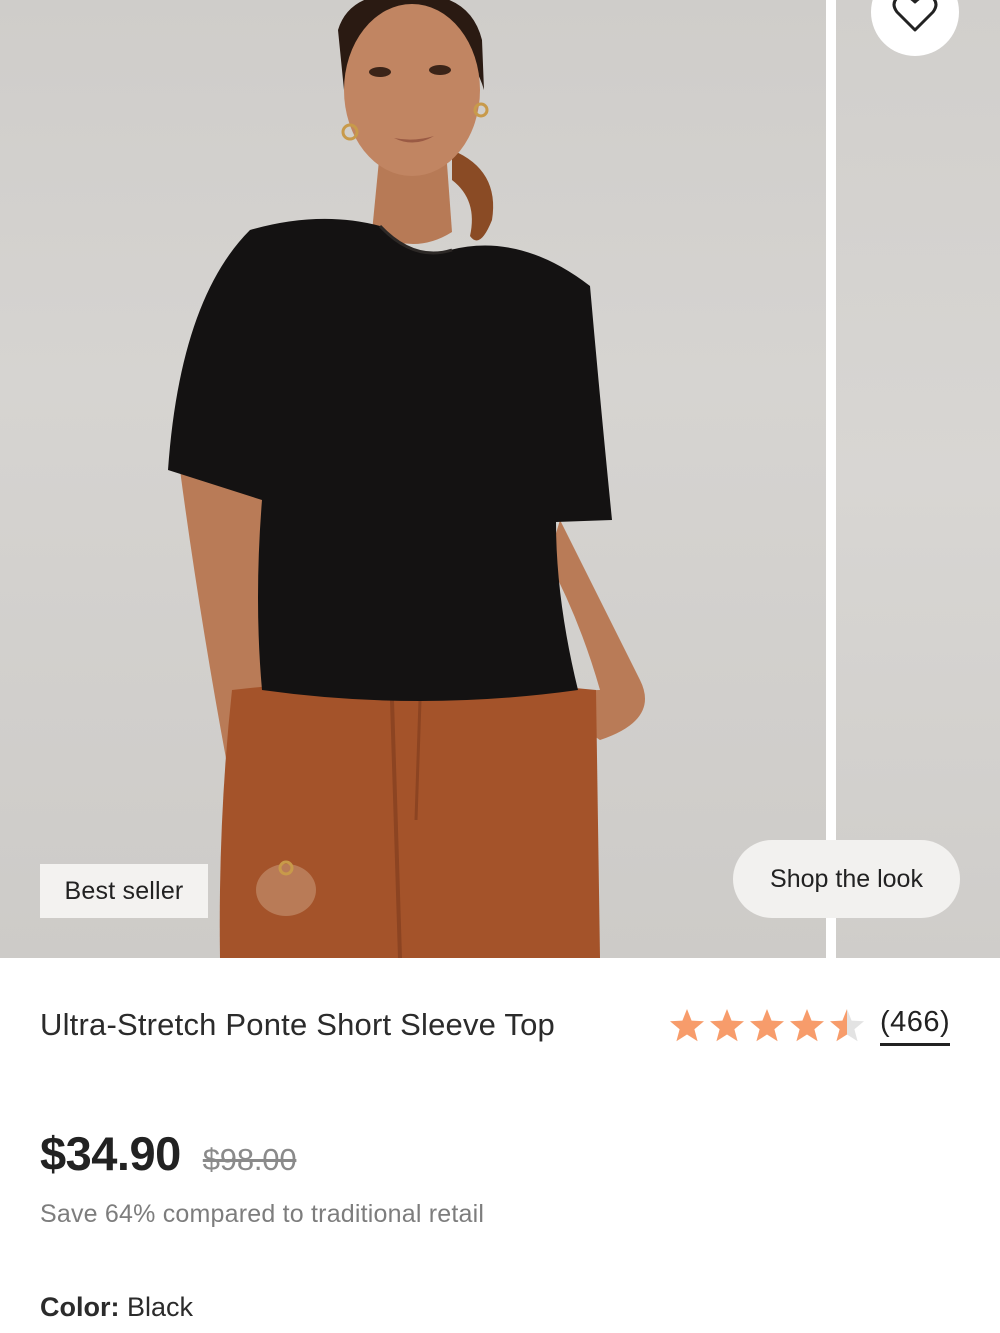 The image size is (1000, 1333). Describe the element at coordinates (124, 891) in the screenshot. I see `best-seller-badge: Best seller` at that location.